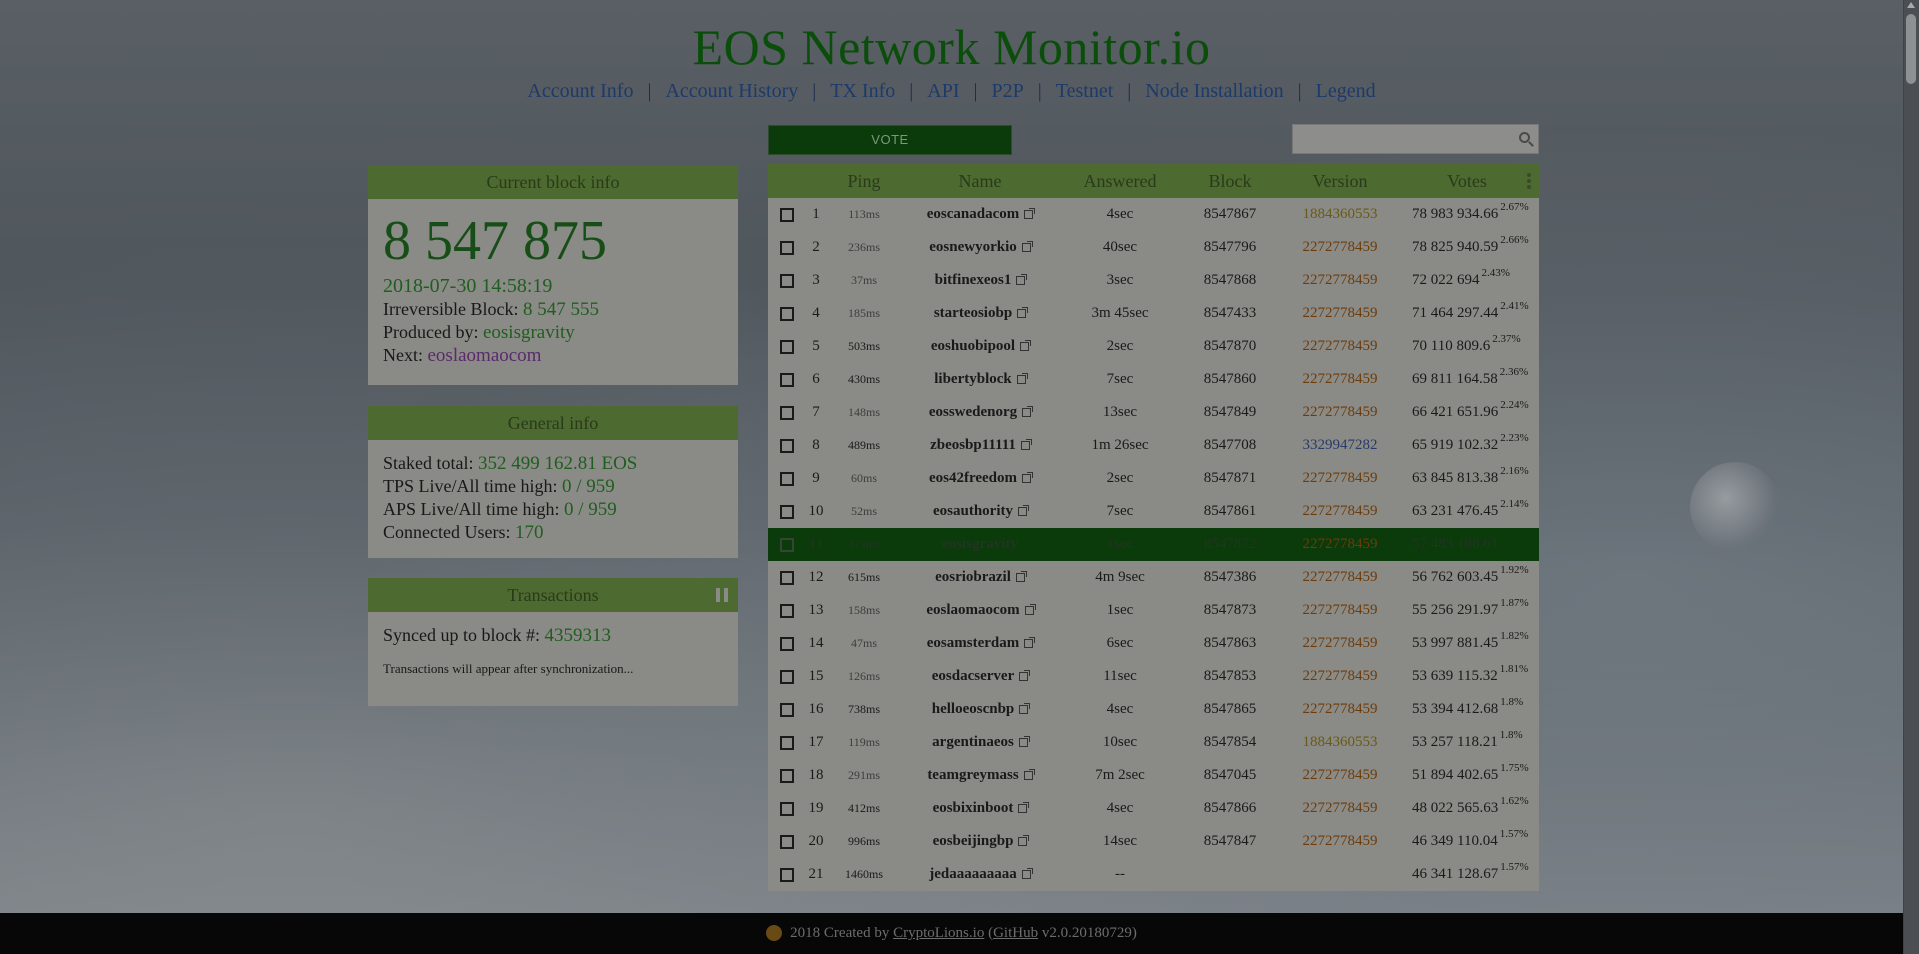 The image size is (1919, 954). Describe the element at coordinates (980, 313) in the screenshot. I see `row-producer-name: starteosiobp` at that location.